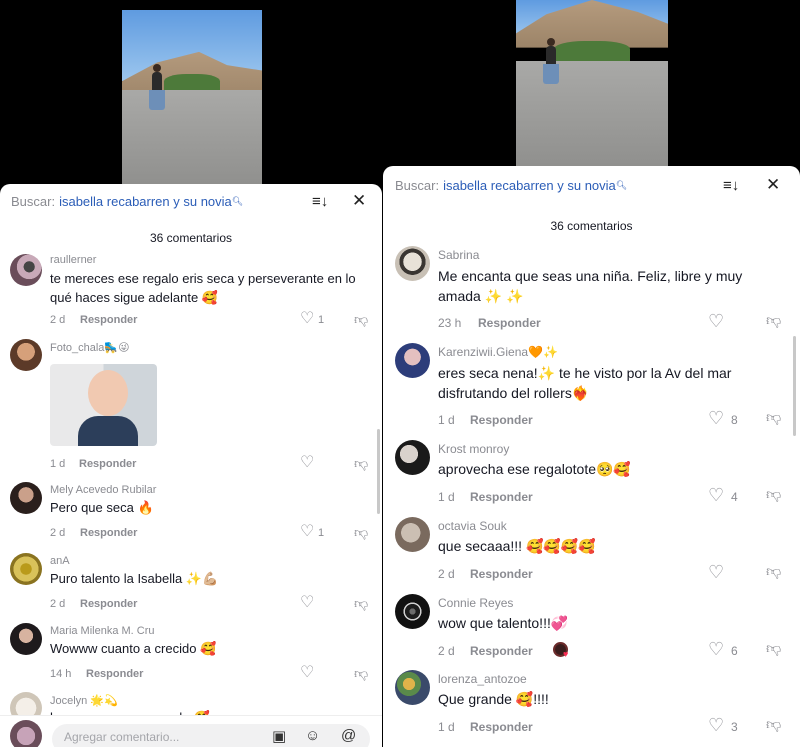 This screenshot has width=800, height=747. Describe the element at coordinates (192, 99) in the screenshot. I see `video-preview-left` at that location.